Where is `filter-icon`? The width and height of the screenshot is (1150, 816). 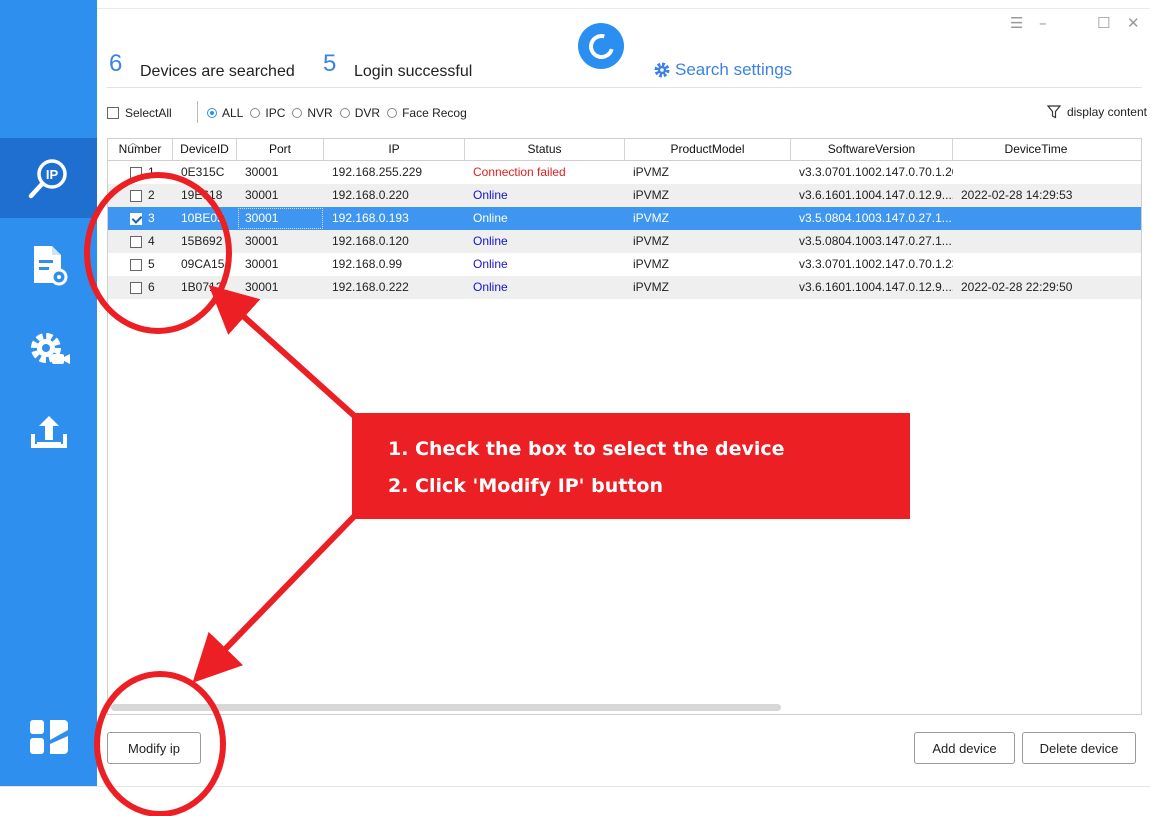 filter-icon is located at coordinates (1053, 112).